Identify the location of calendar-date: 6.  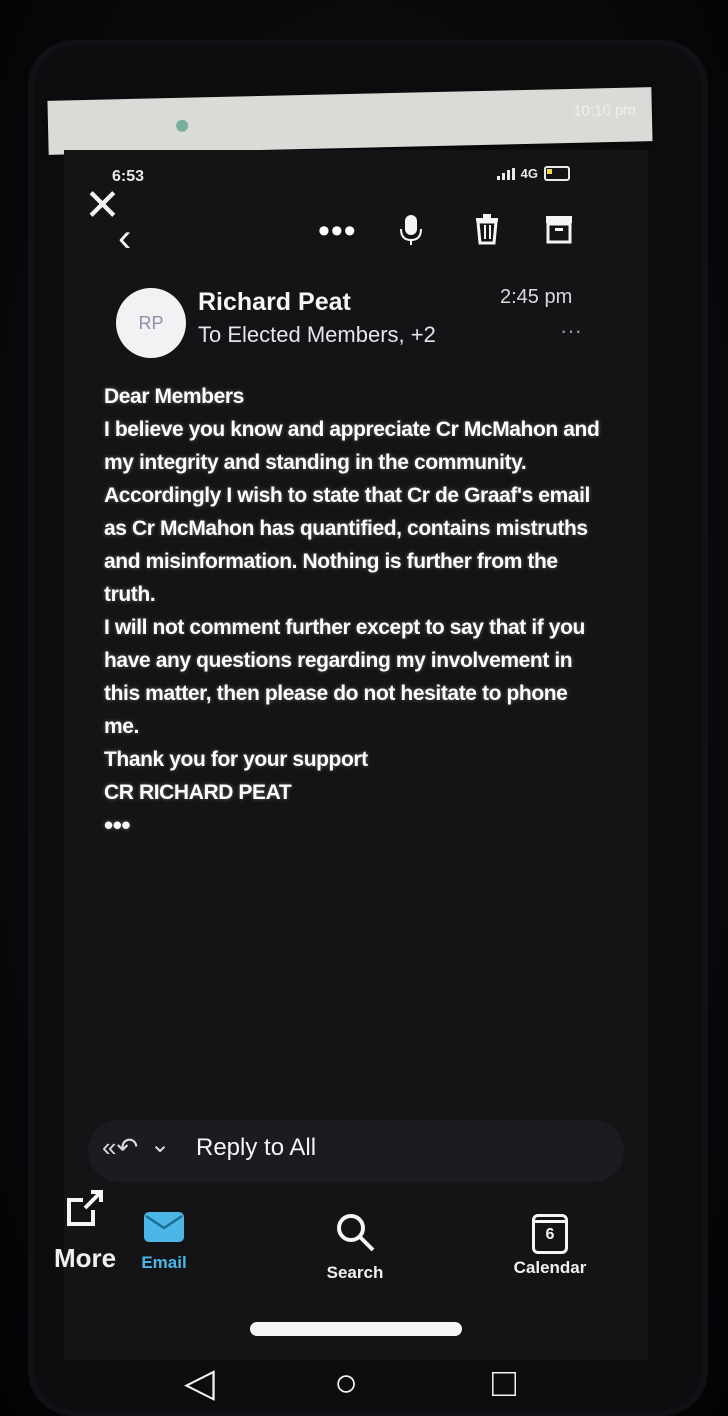
(550, 1234).